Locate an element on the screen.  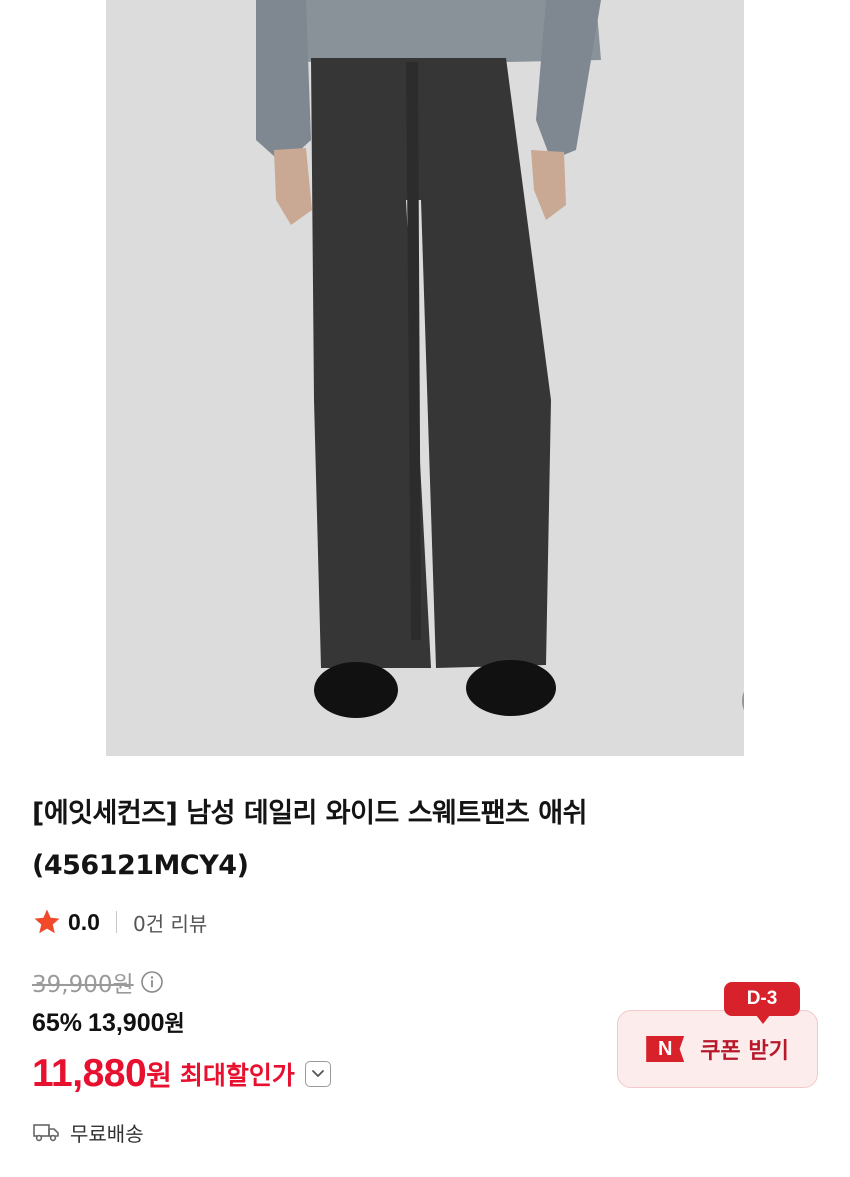
truck-icon is located at coordinates (46, 1133).